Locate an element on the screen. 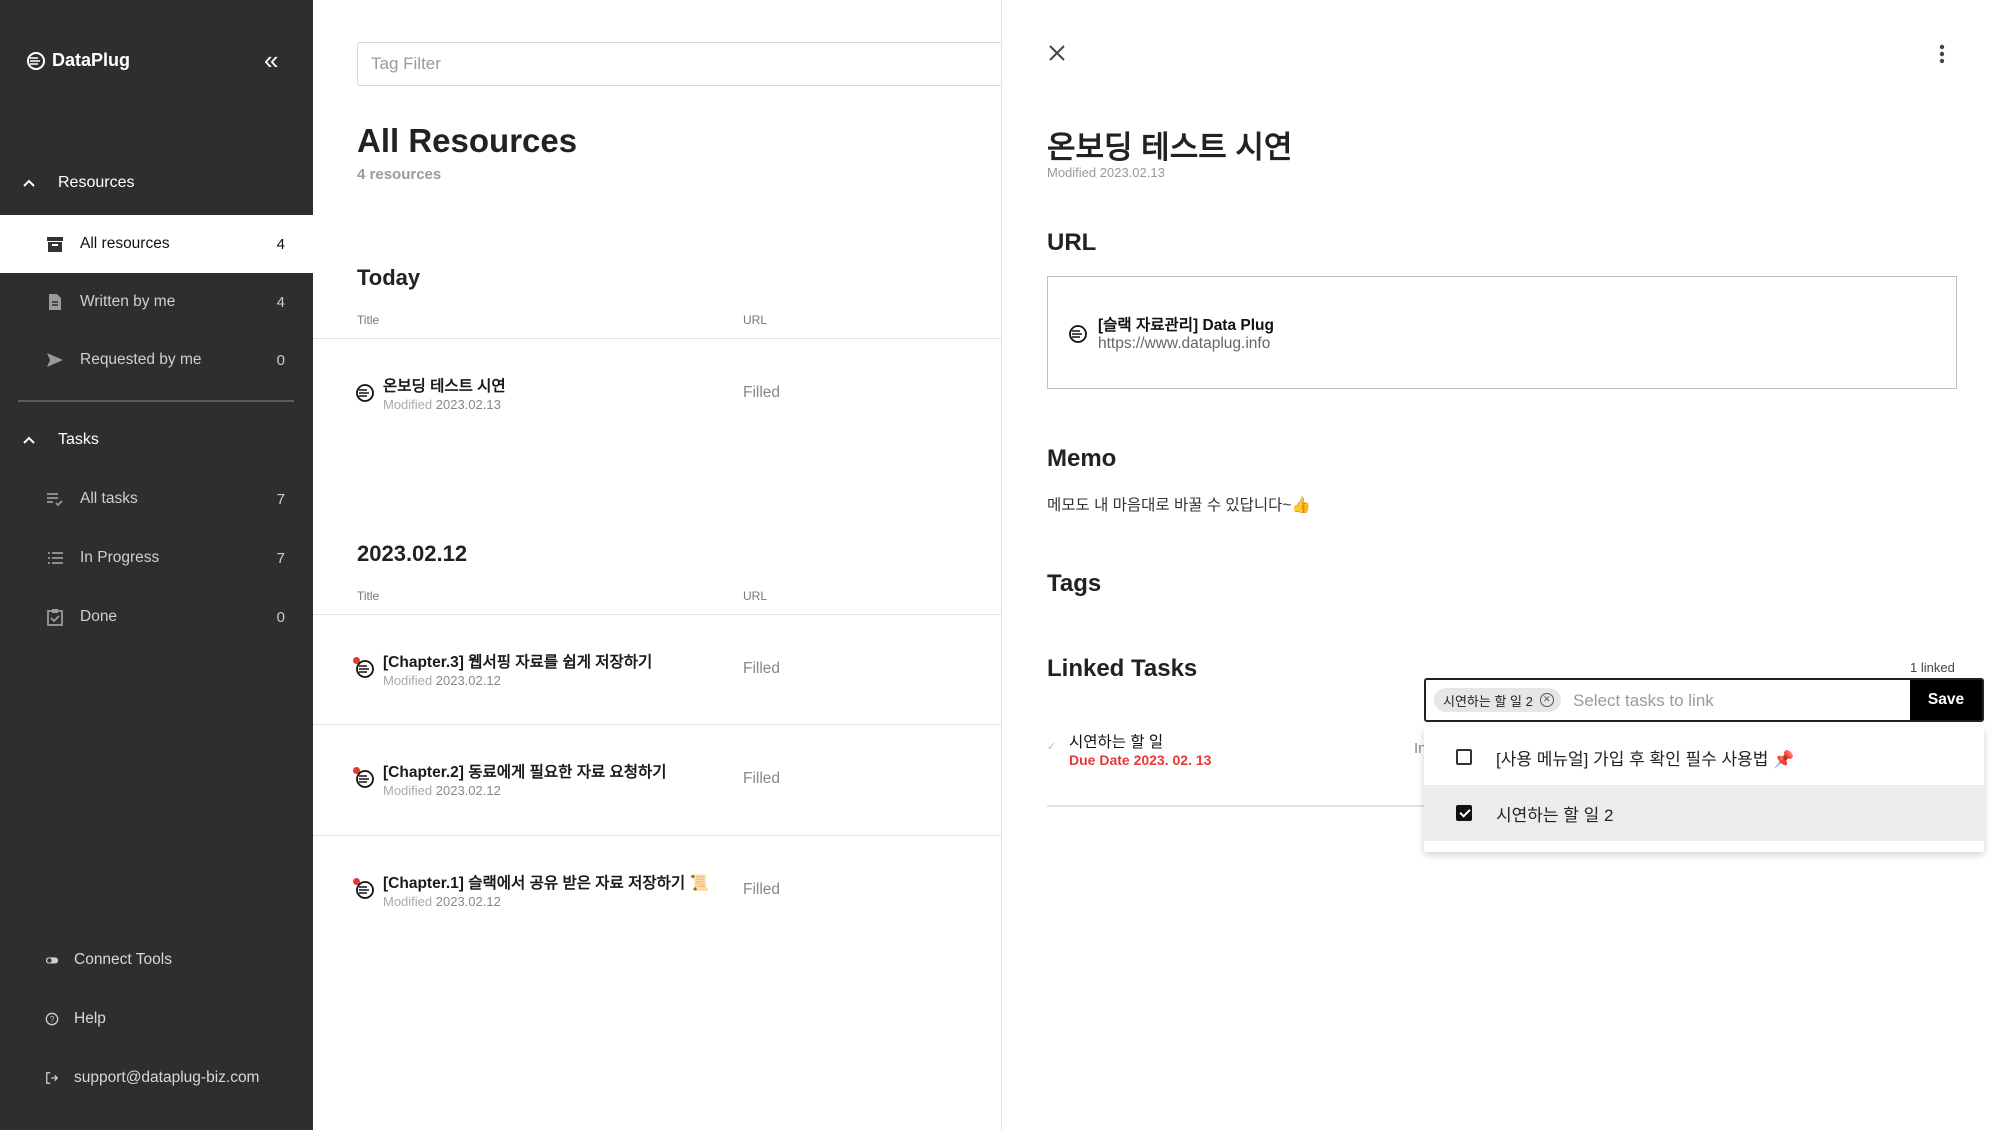 This screenshot has width=2000, height=1130. sidebar-support-email: support@dataplug-biz.com is located at coordinates (151, 1078).